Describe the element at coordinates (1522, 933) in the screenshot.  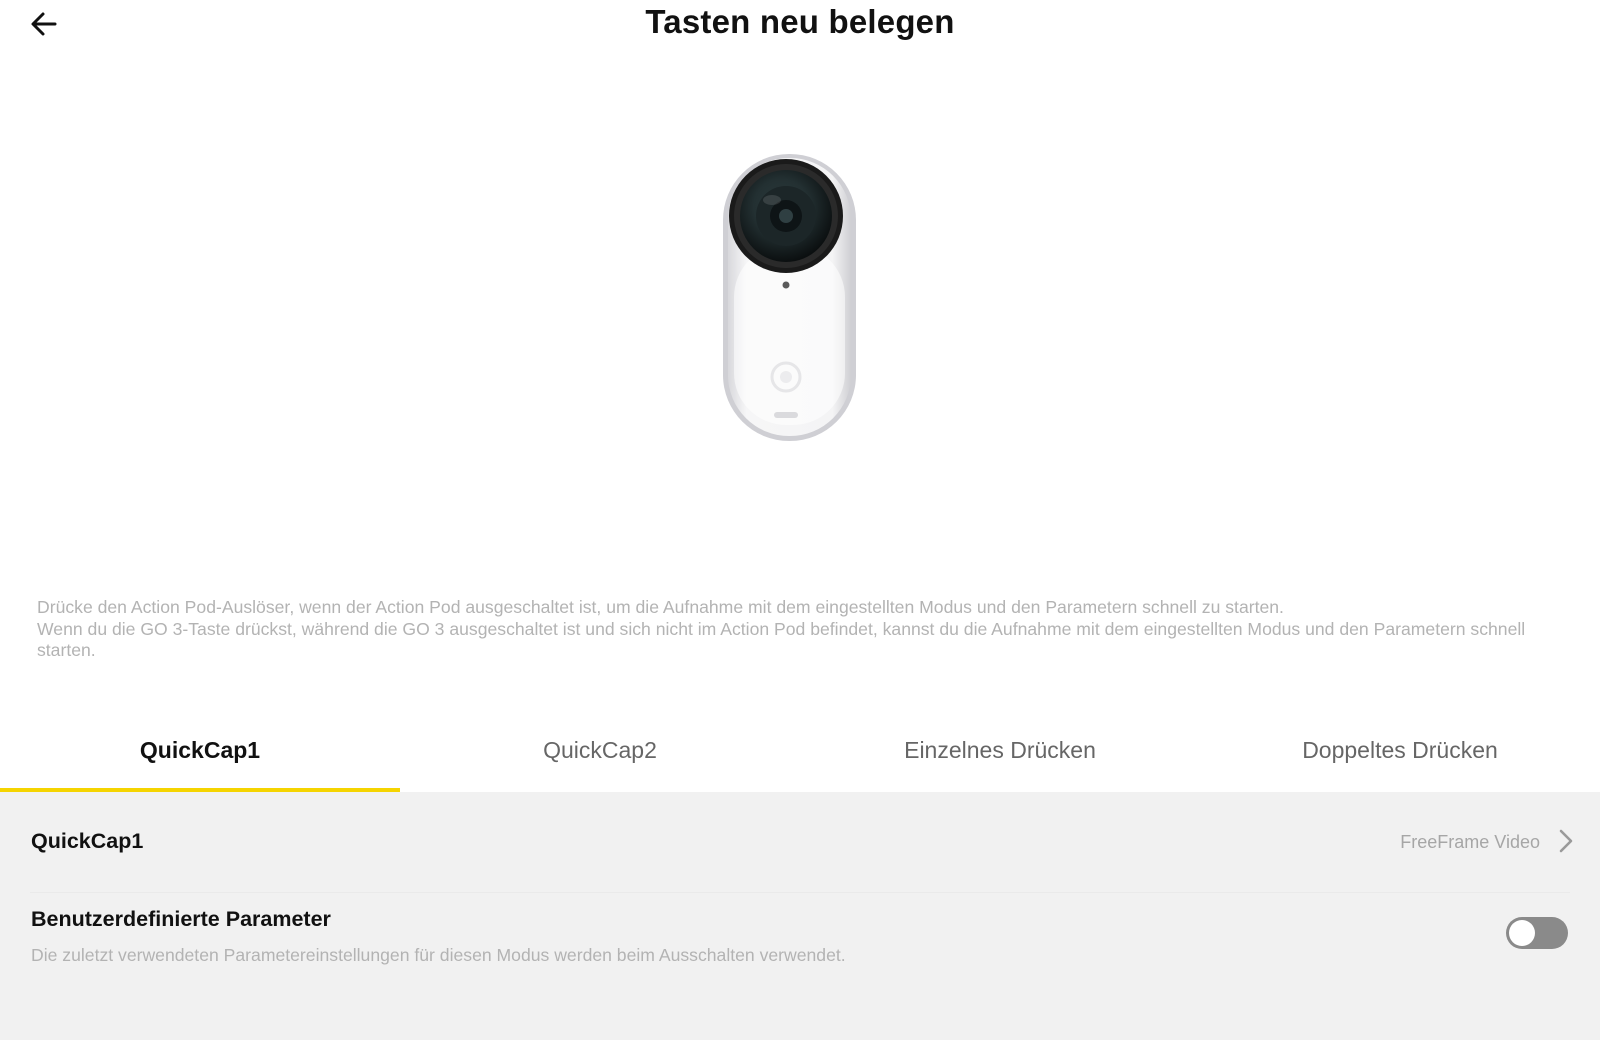
I see `toggle-knob` at that location.